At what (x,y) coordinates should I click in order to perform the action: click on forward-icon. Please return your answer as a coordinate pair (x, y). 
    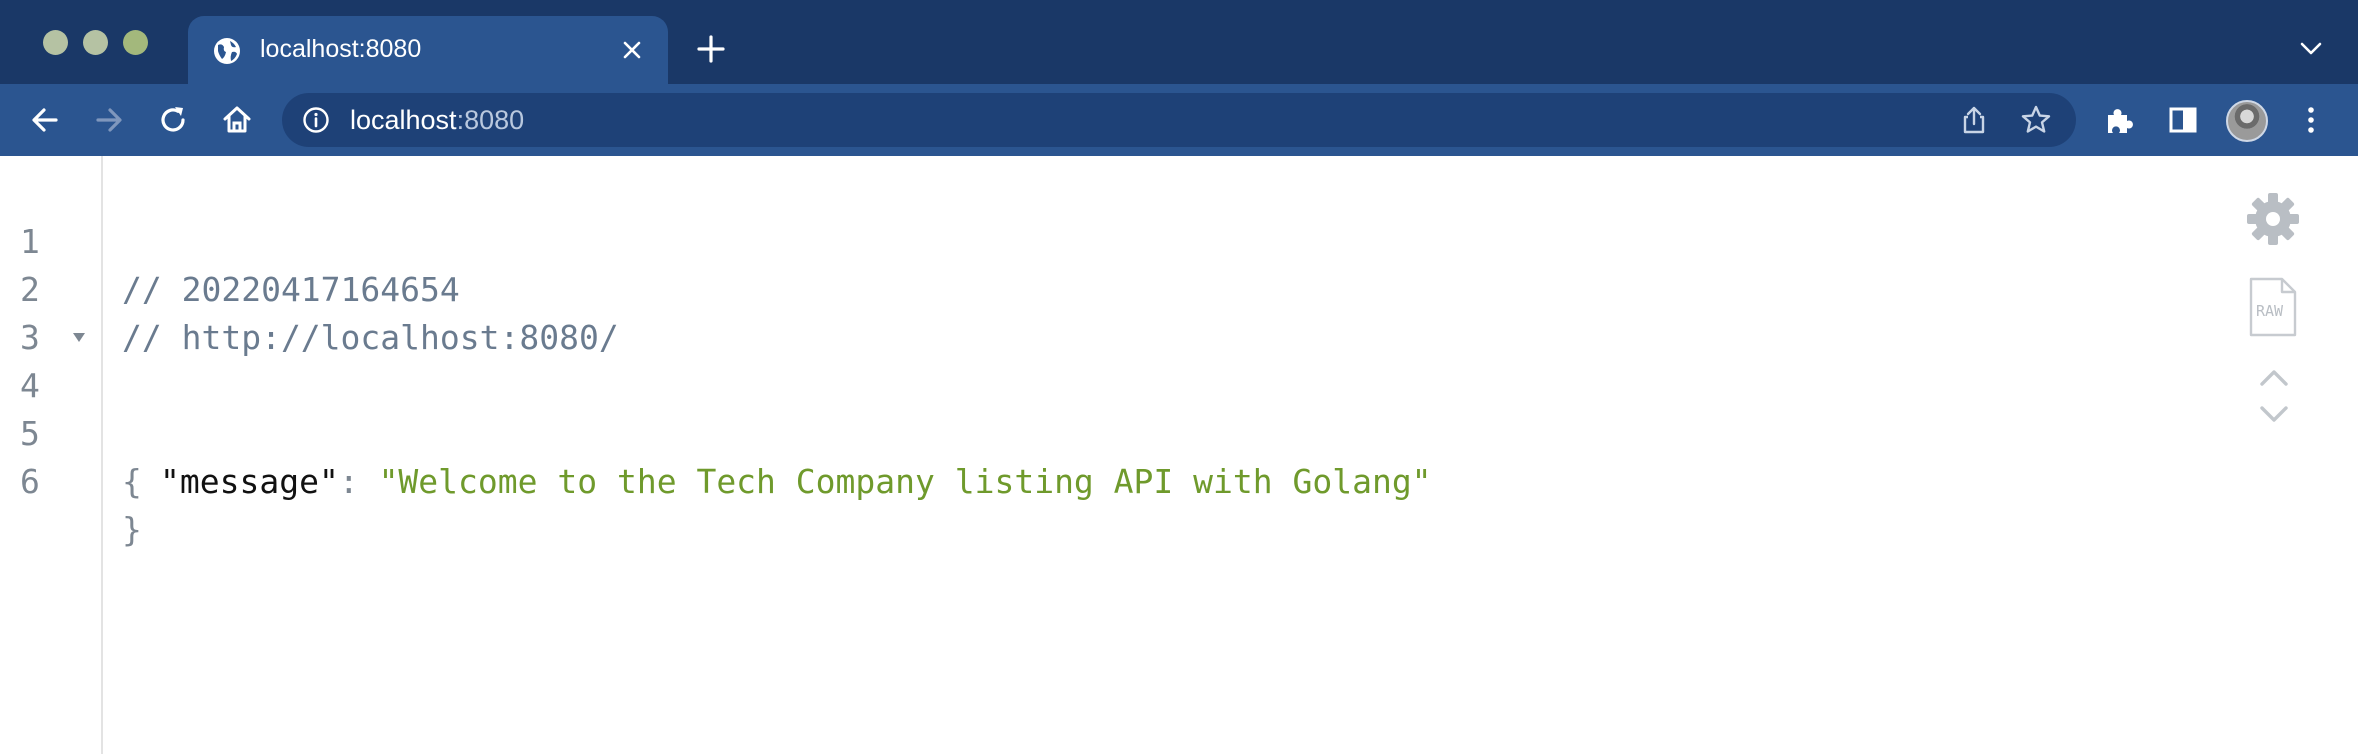
    Looking at the image, I should click on (109, 120).